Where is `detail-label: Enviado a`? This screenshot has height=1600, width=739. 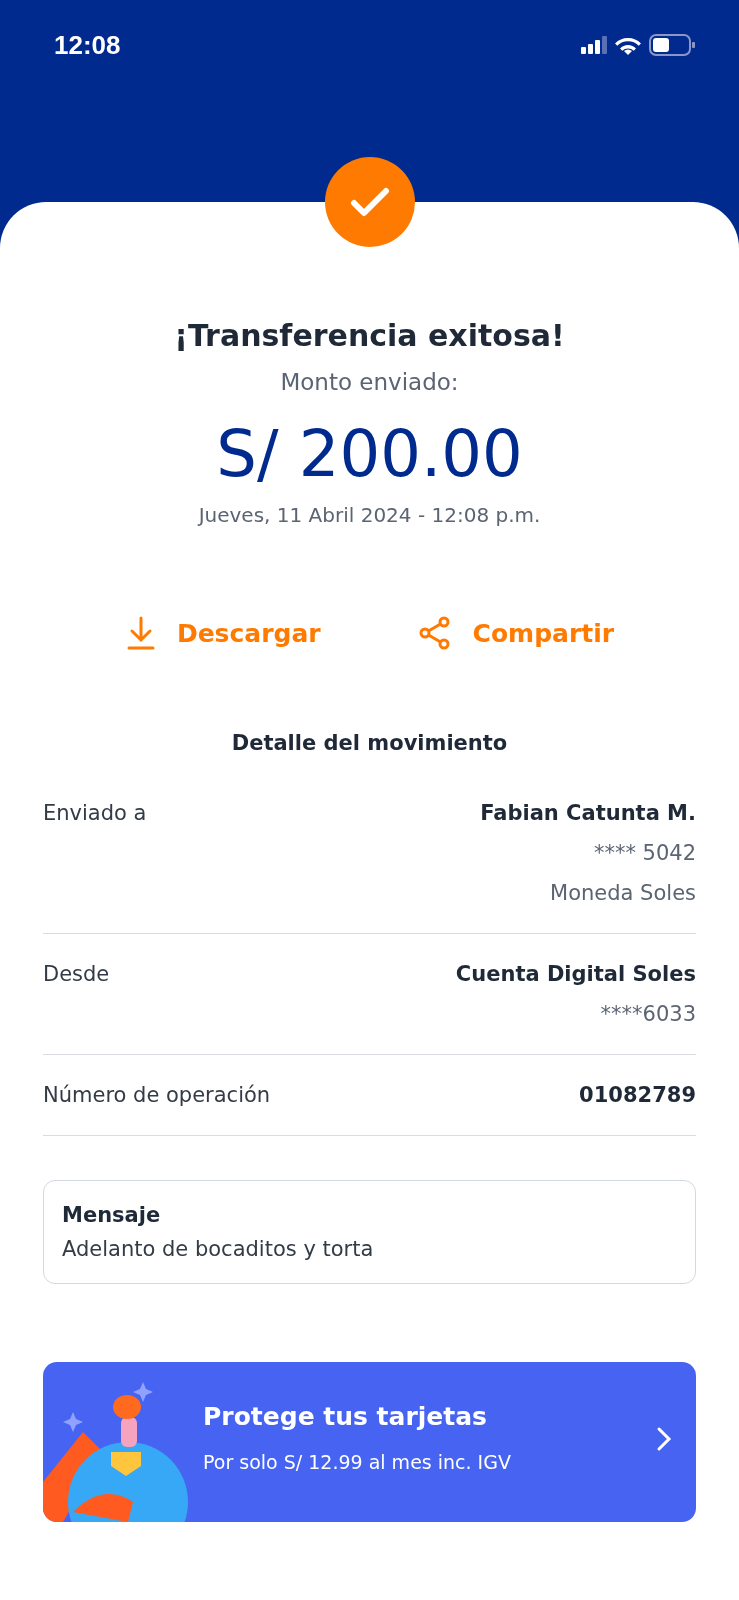 detail-label: Enviado a is located at coordinates (95, 814).